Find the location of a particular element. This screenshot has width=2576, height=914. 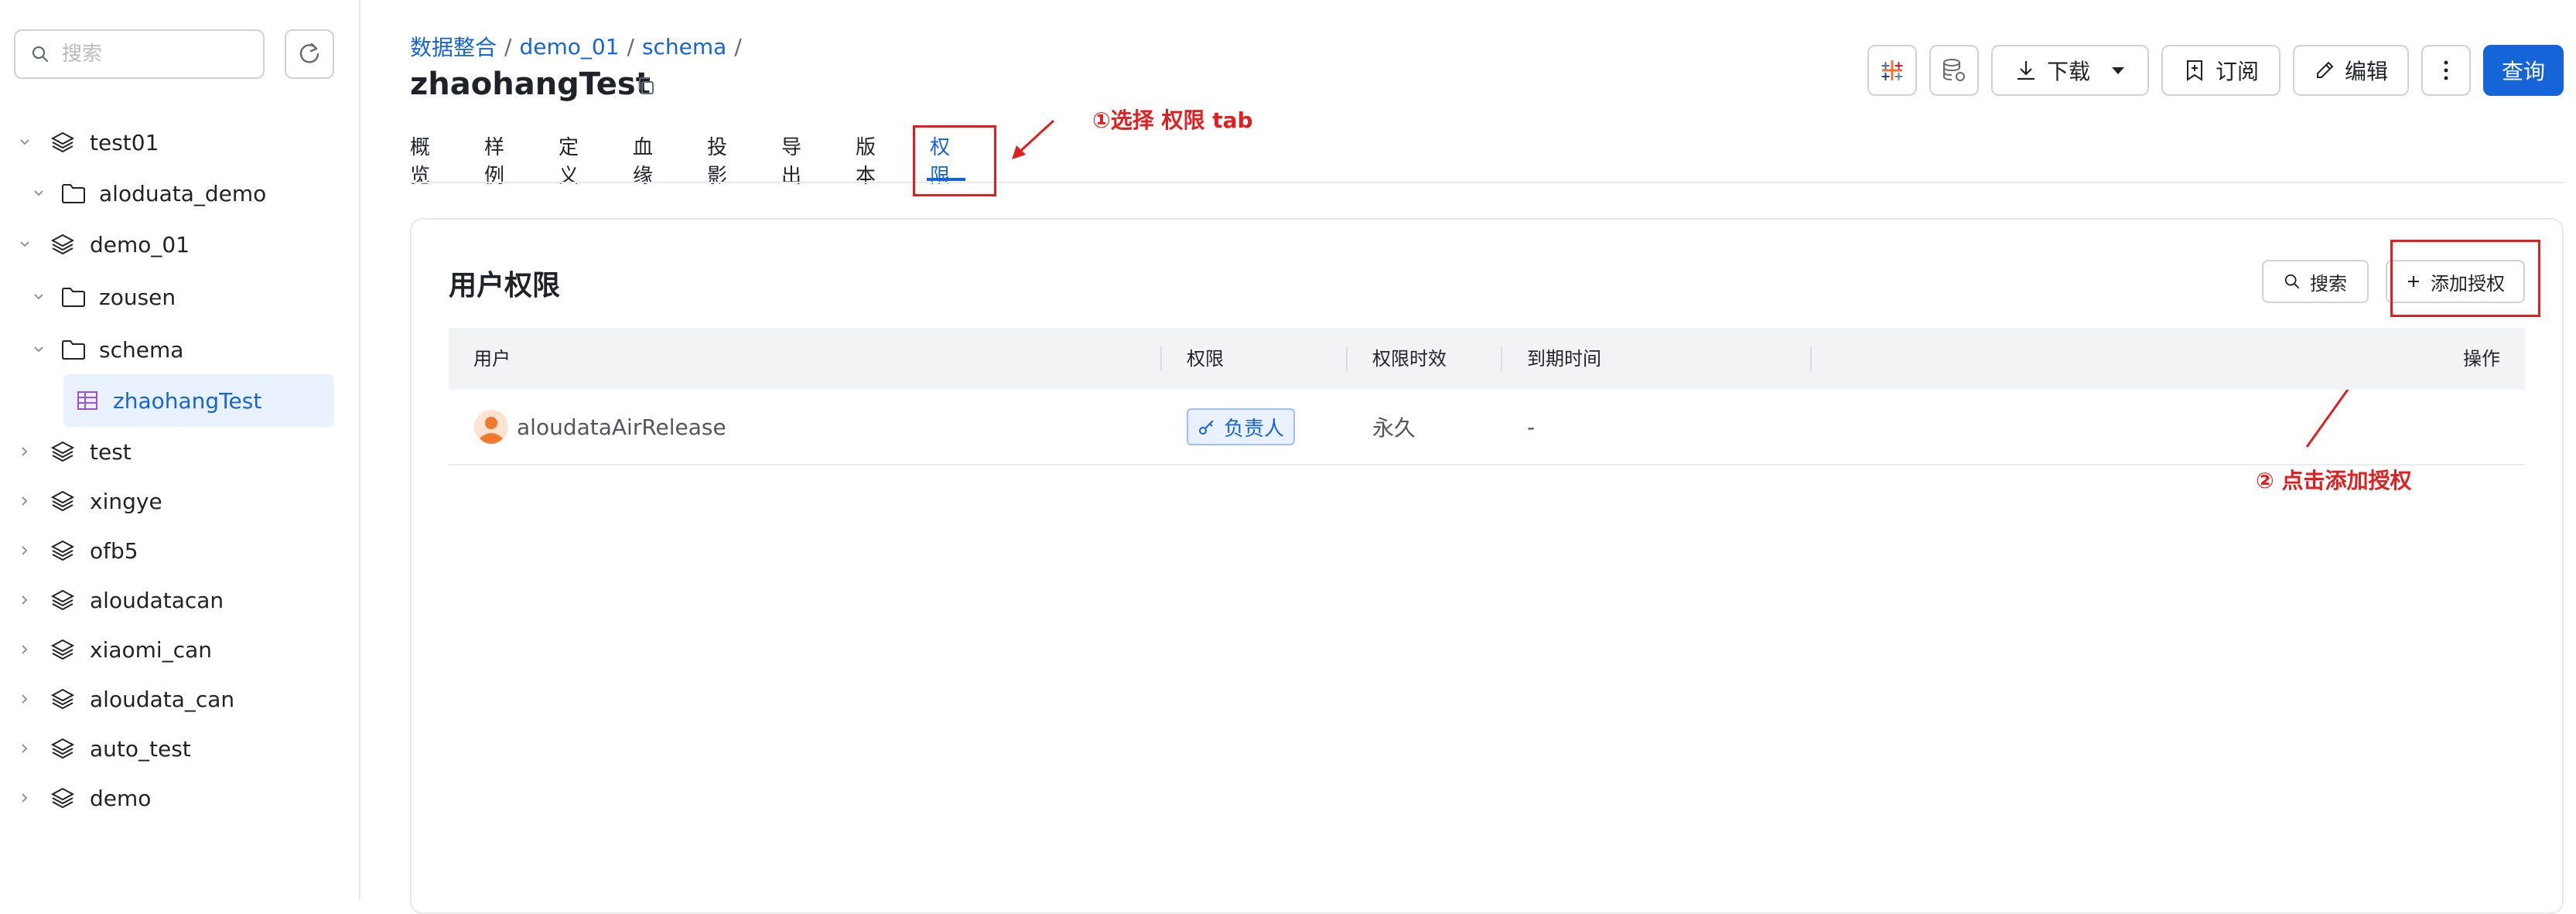

breadcrumb-item: 数据整合 is located at coordinates (453, 46).